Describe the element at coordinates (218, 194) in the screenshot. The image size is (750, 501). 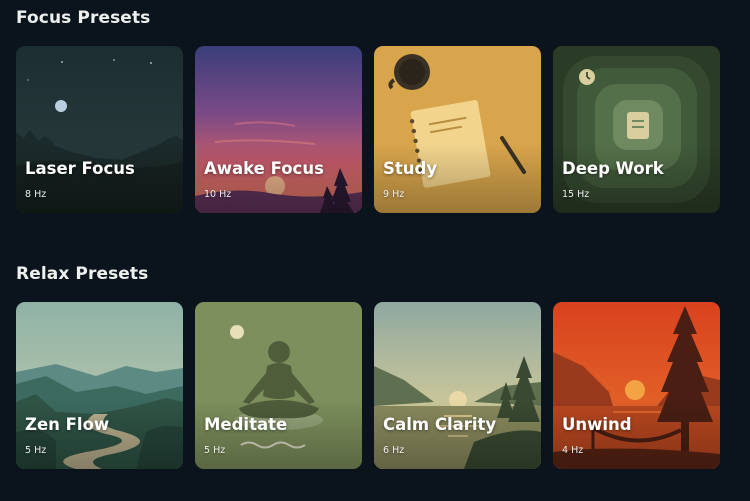
I see `preset-card-frequency: 10 Hz` at that location.